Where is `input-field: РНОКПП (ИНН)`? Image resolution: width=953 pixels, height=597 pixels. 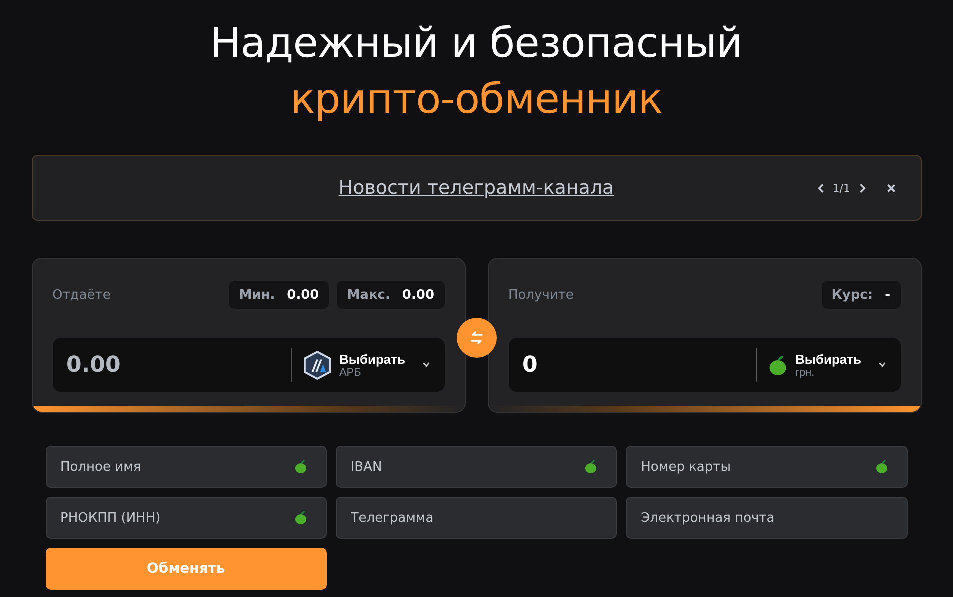 input-field: РНОКПП (ИНН) is located at coordinates (186, 518).